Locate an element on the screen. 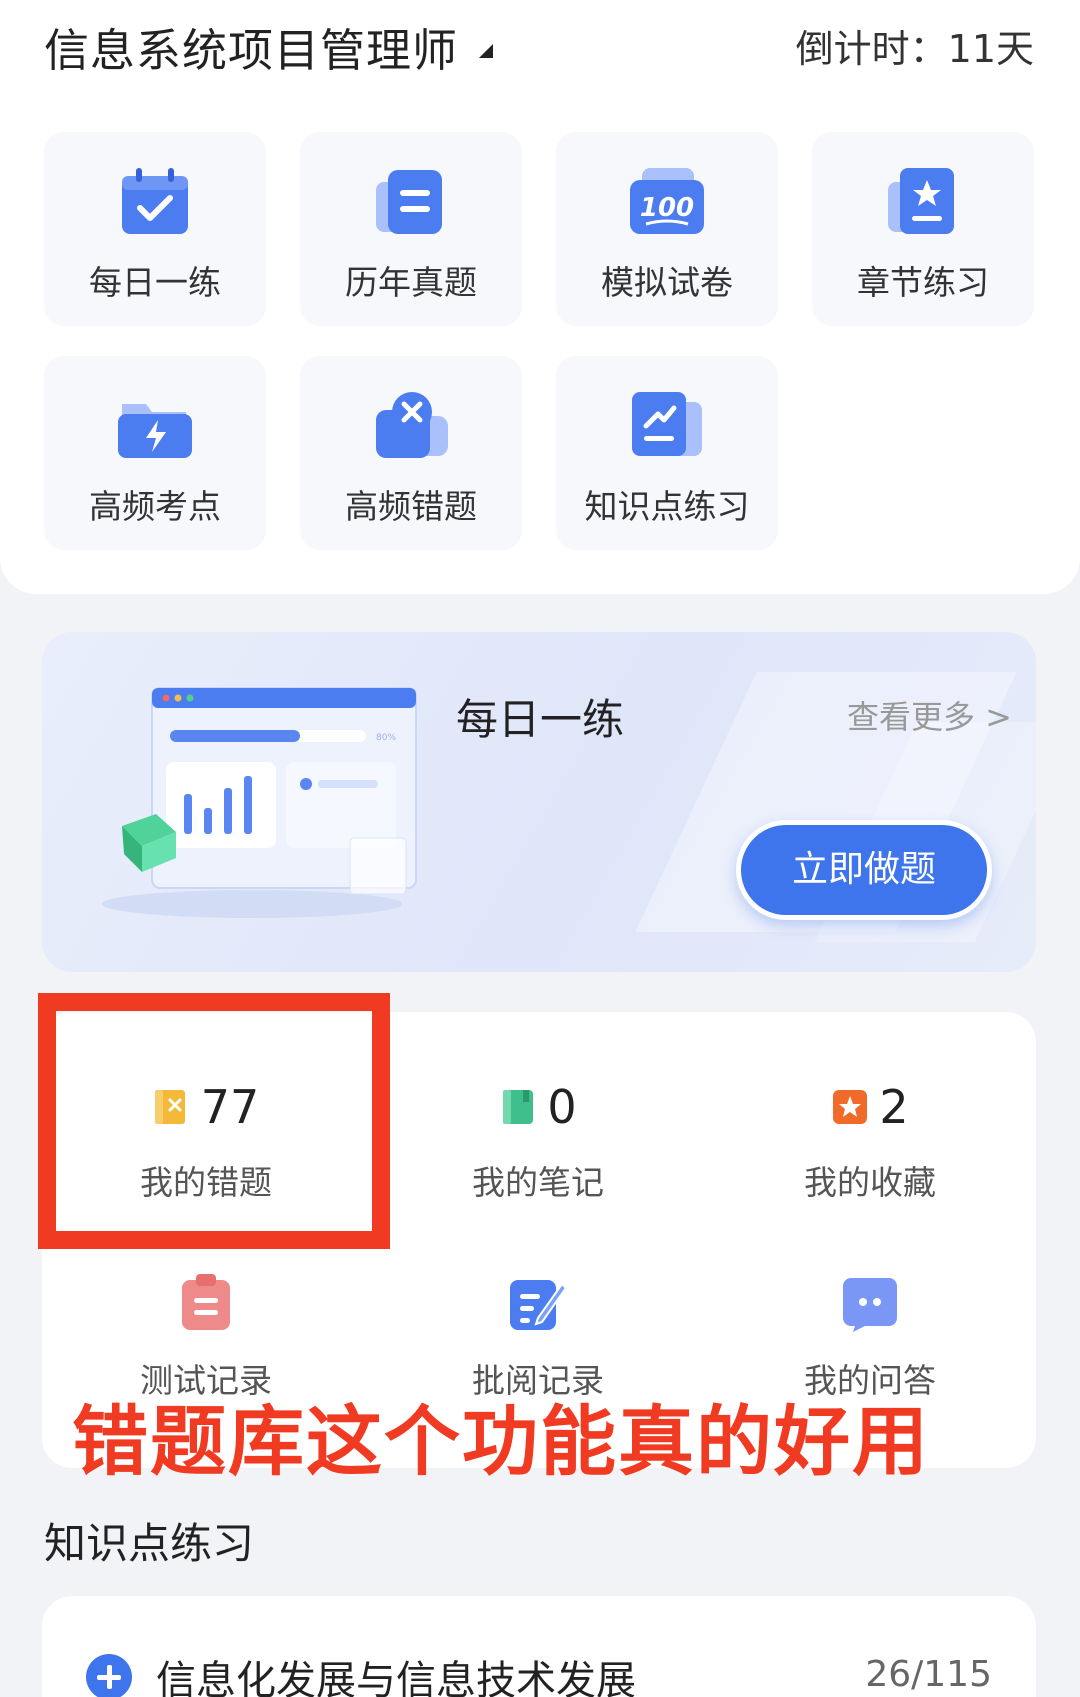 This screenshot has height=1697, width=1080. stat-label: 我的笔记 is located at coordinates (538, 1182).